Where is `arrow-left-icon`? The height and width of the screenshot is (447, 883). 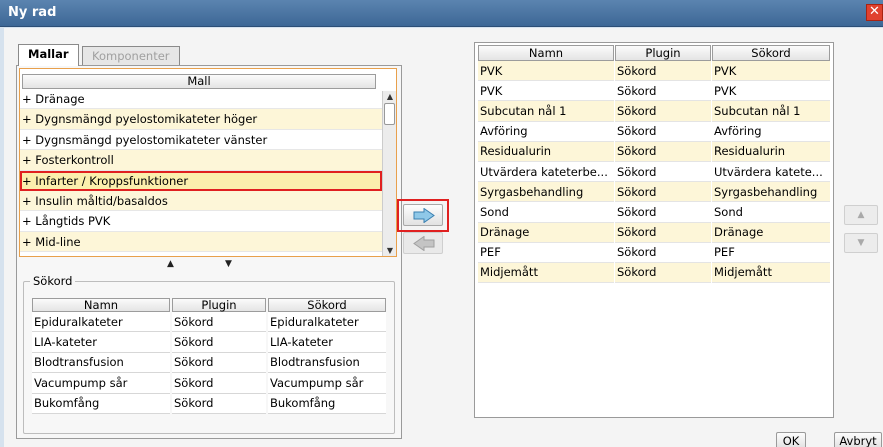 arrow-left-icon is located at coordinates (424, 243).